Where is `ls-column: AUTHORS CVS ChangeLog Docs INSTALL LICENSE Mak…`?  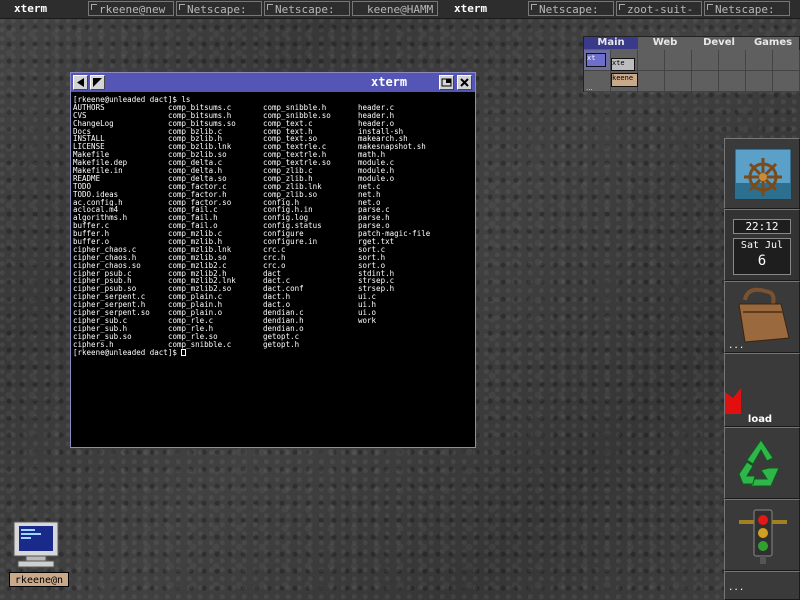
ls-column: AUTHORS CVS ChangeLog Docs INSTALL LICENSE Mak… is located at coordinates (120, 226).